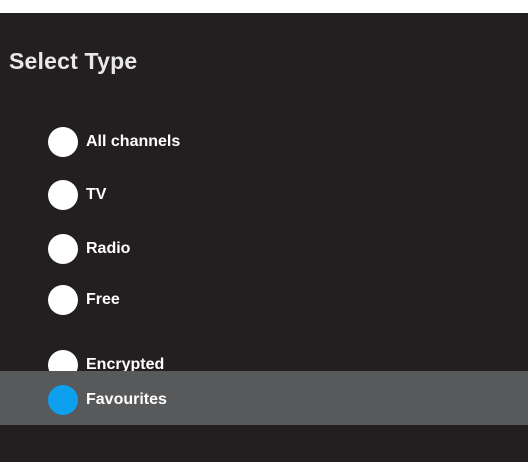 The image size is (528, 462). I want to click on option-label: Favourites, so click(126, 399).